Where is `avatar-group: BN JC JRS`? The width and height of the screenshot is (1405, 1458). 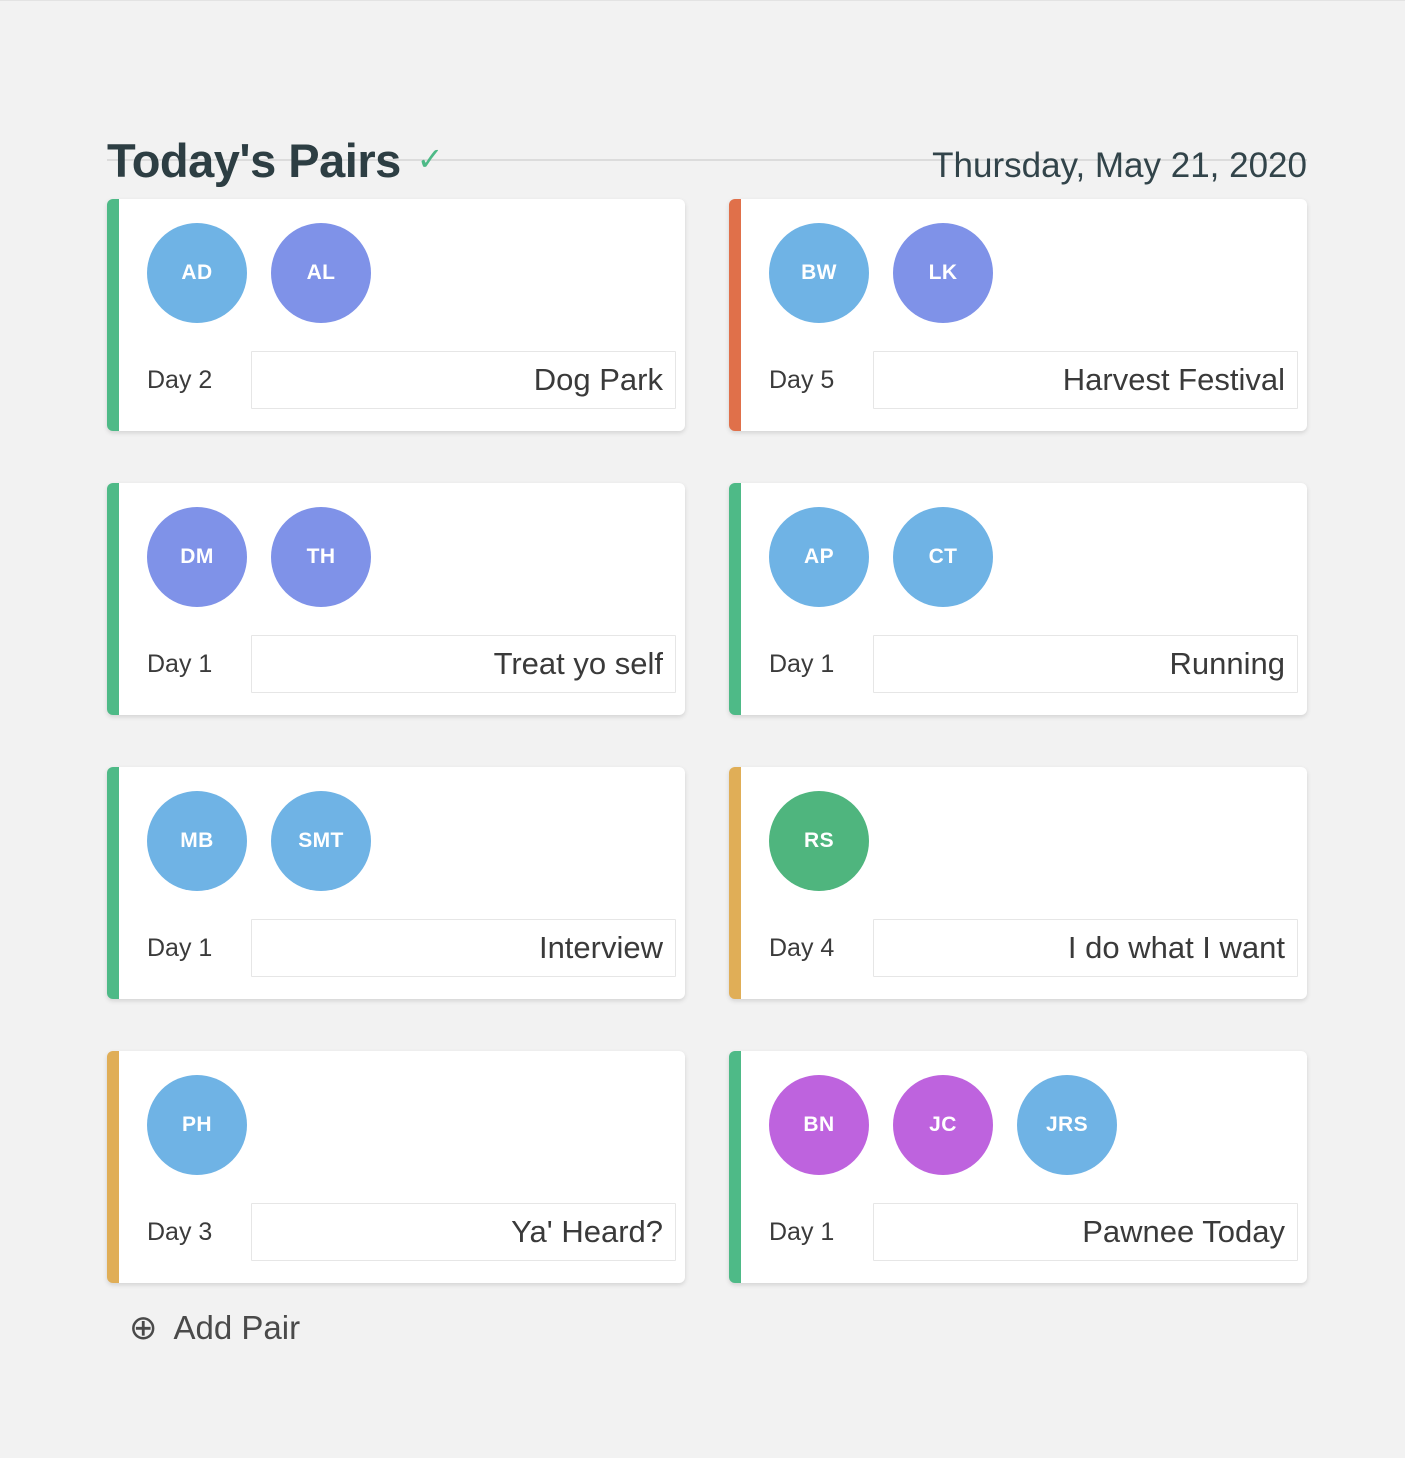
avatar-group: BN JC JRS is located at coordinates (1027, 1125).